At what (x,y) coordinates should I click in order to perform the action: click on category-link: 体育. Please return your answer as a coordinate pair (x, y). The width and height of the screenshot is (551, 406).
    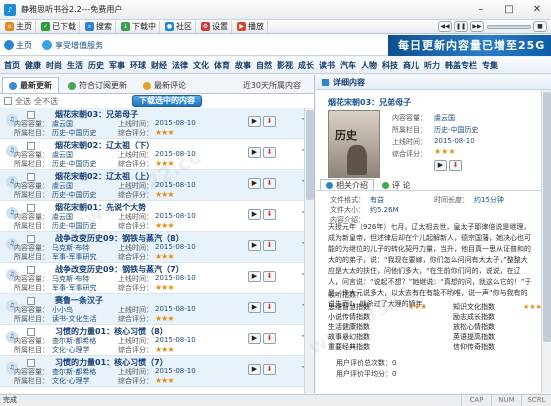
    Looking at the image, I should click on (222, 65).